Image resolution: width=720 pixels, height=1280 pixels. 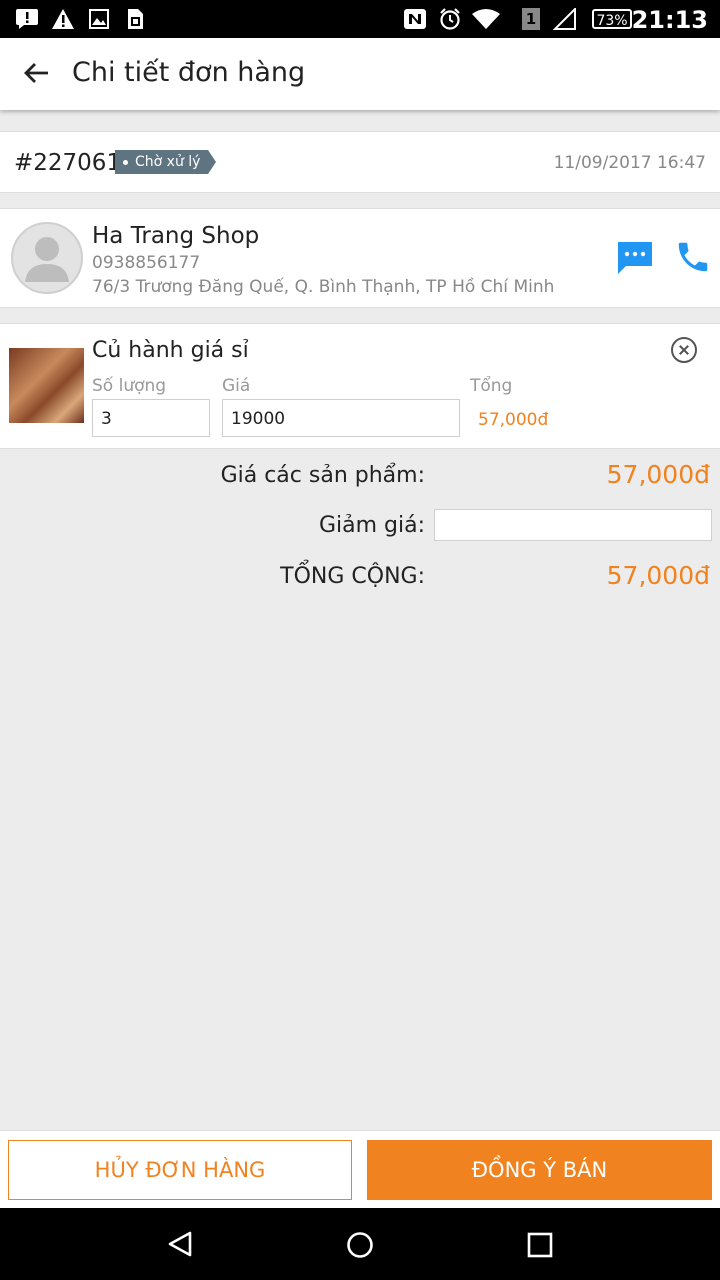 What do you see at coordinates (46, 385) in the screenshot?
I see `product-image` at bounding box center [46, 385].